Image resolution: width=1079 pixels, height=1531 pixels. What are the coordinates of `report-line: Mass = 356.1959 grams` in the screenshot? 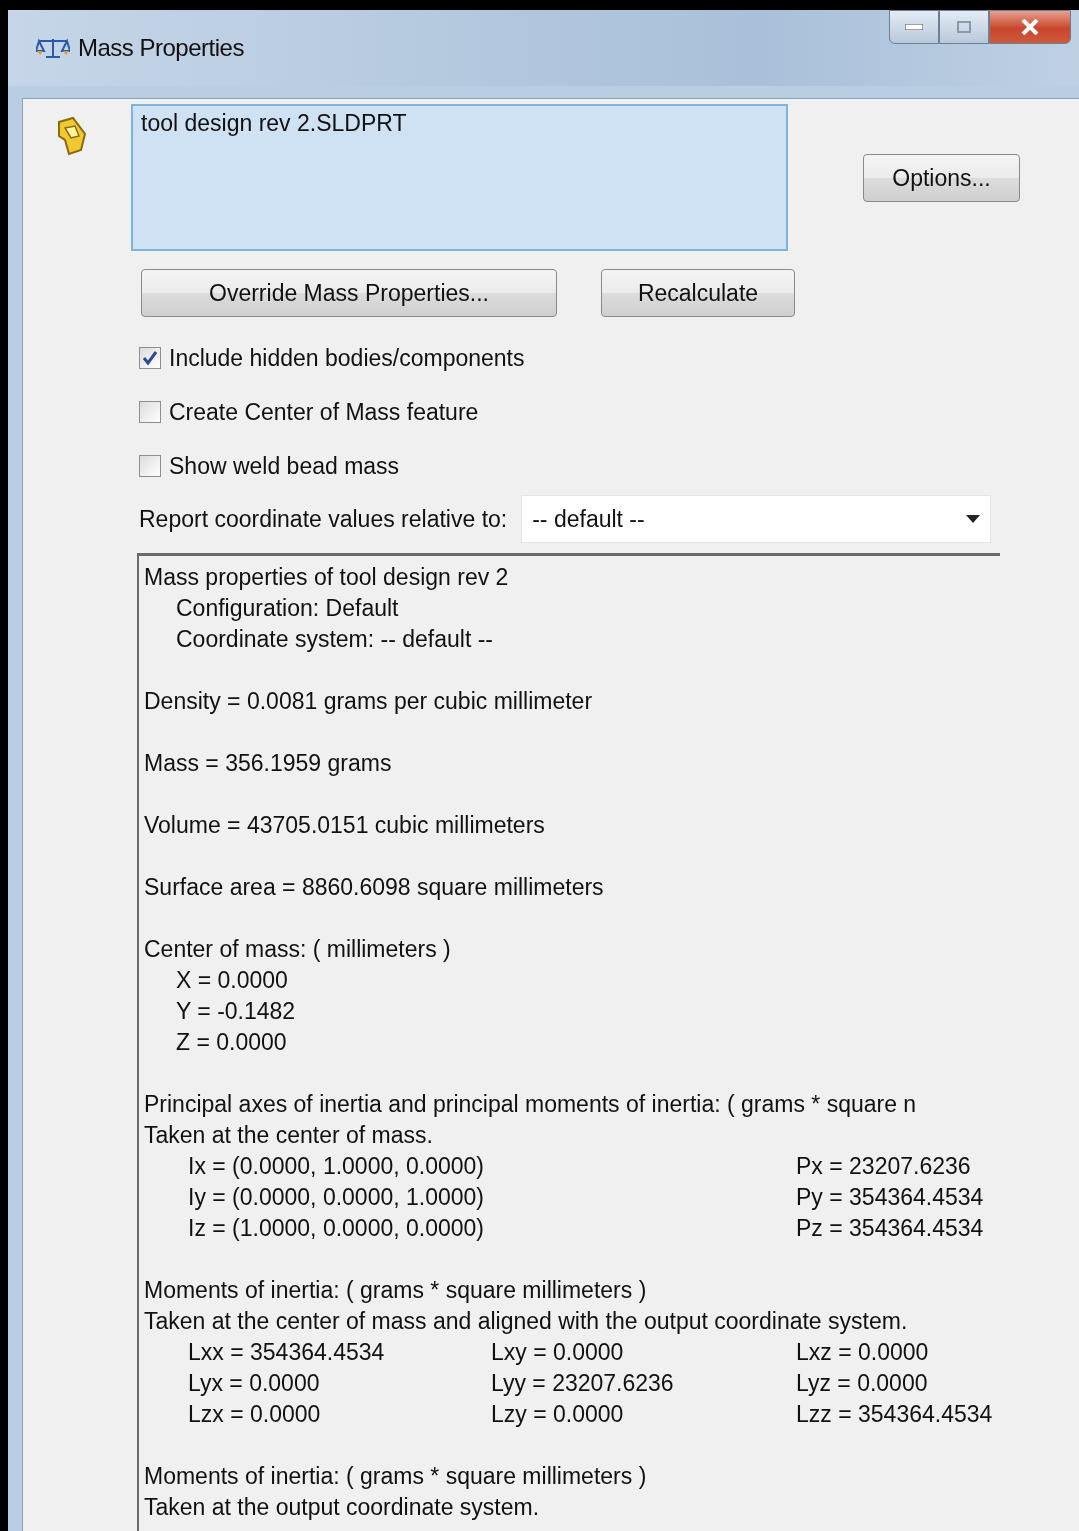 It's located at (268, 763).